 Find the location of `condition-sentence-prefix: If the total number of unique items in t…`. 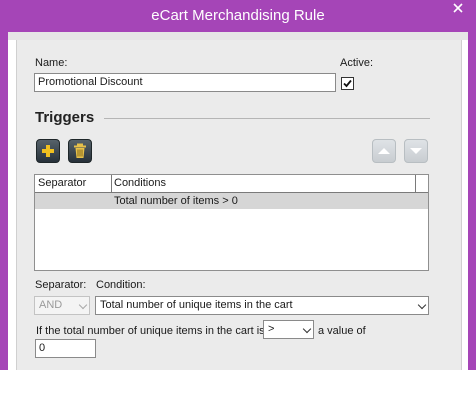

condition-sentence-prefix: If the total number of unique items in t… is located at coordinates (150, 331).